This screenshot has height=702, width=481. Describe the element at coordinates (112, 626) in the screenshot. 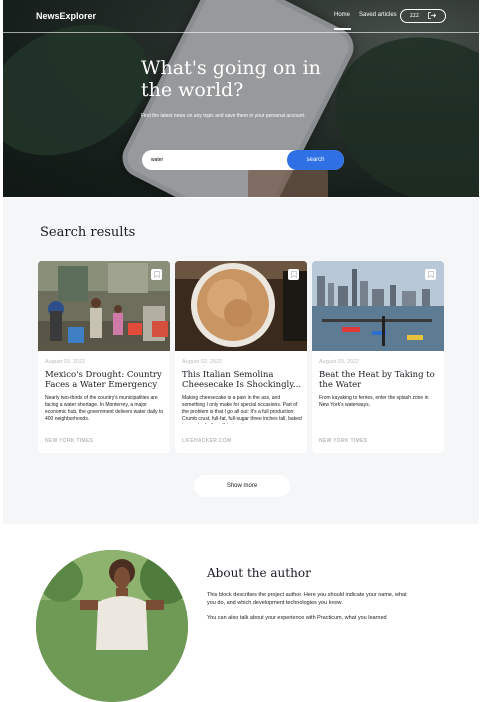

I see `author-avatar` at that location.